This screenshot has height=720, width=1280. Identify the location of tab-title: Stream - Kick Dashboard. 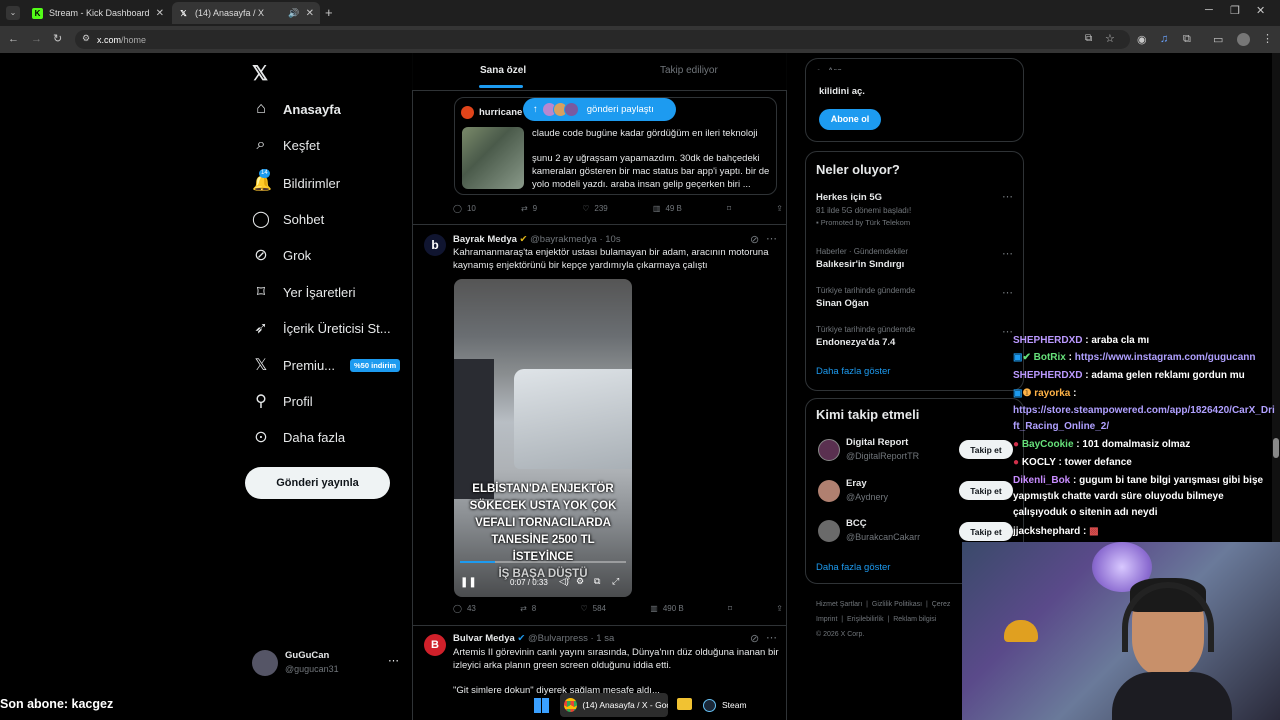
(99, 13).